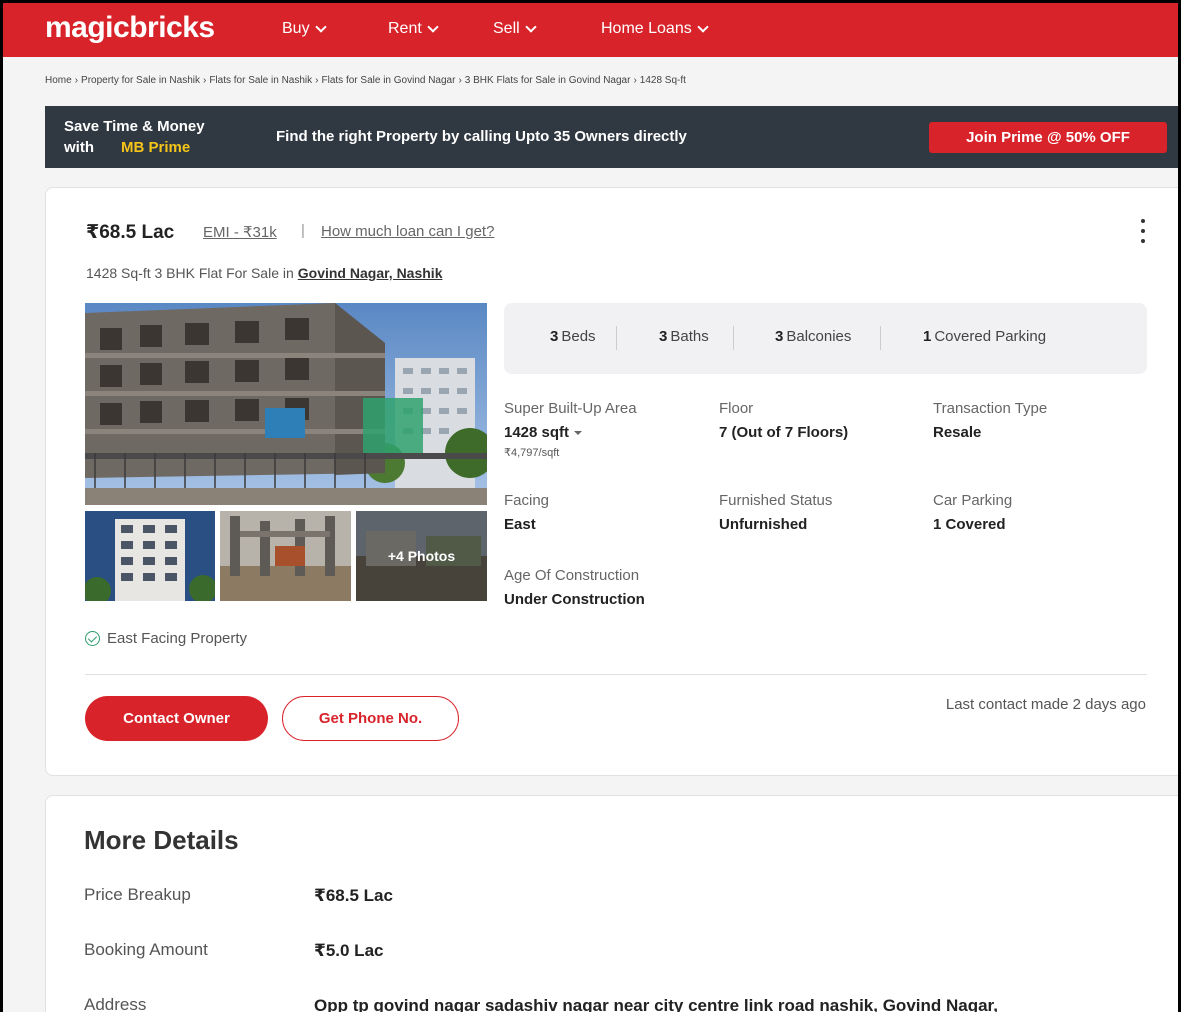 The height and width of the screenshot is (1012, 1181). I want to click on balconies-summary: 3 Balconies, so click(813, 336).